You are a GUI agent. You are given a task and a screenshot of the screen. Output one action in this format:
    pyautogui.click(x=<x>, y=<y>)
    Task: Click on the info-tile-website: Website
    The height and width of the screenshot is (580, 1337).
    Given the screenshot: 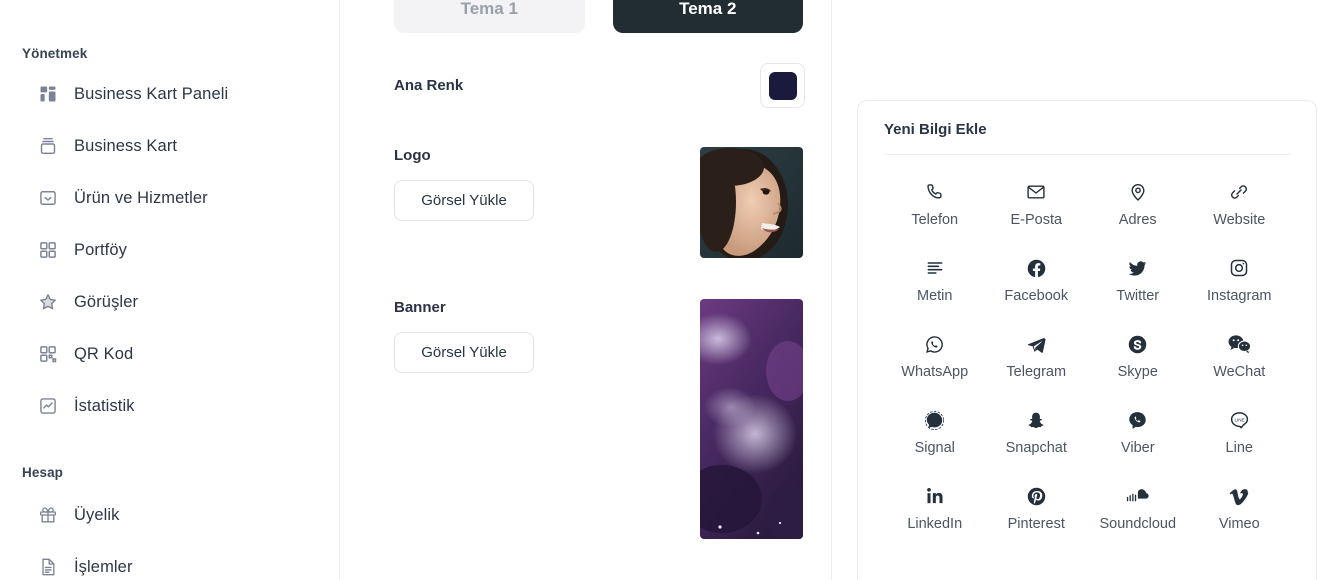 What is the action you would take?
    pyautogui.click(x=1240, y=203)
    